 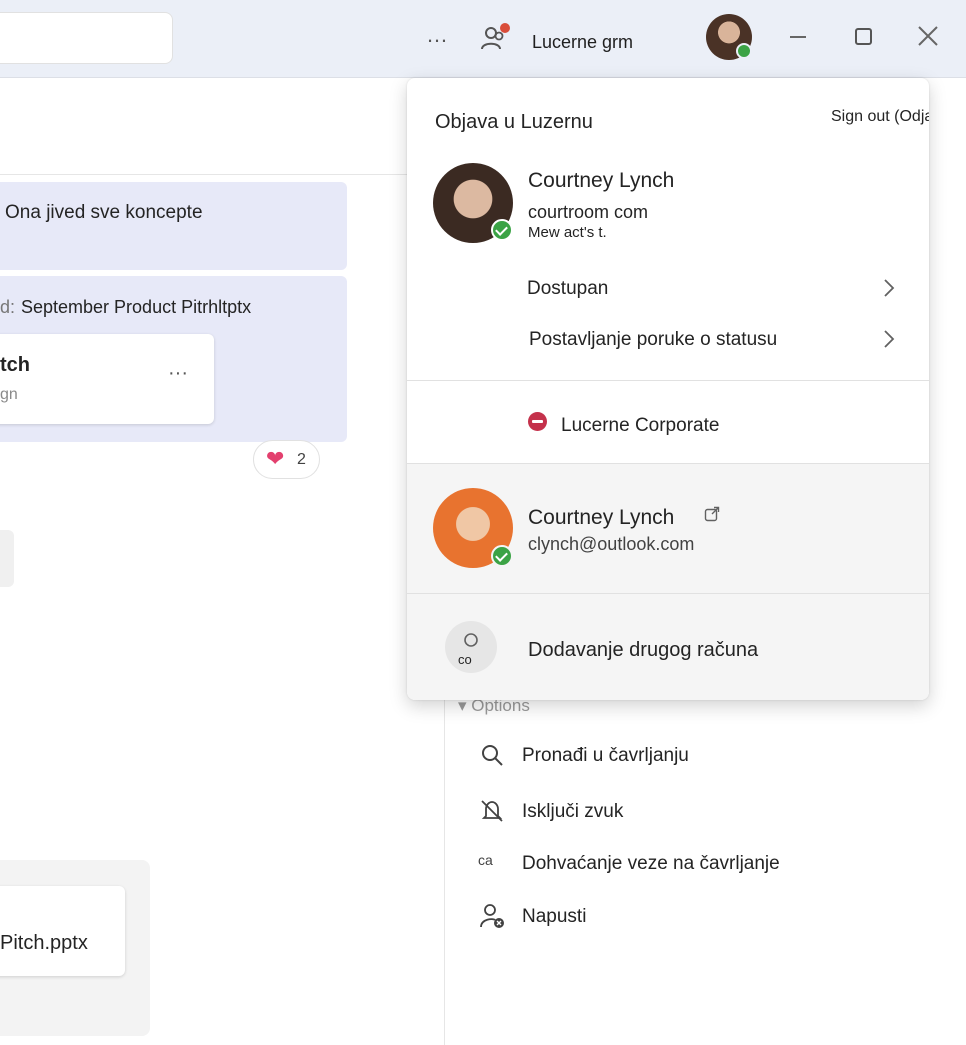 I want to click on pptx-file-card, so click(x=62, y=931).